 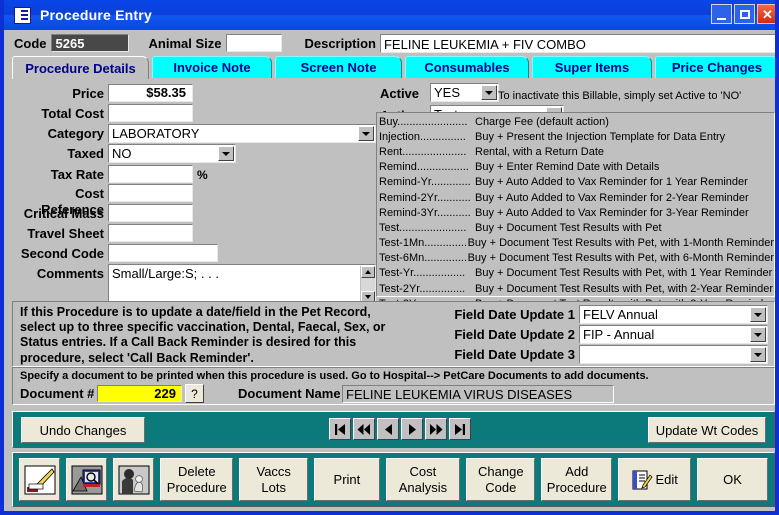 What do you see at coordinates (156, 133) in the screenshot?
I see `category-value: LABORATORY` at bounding box center [156, 133].